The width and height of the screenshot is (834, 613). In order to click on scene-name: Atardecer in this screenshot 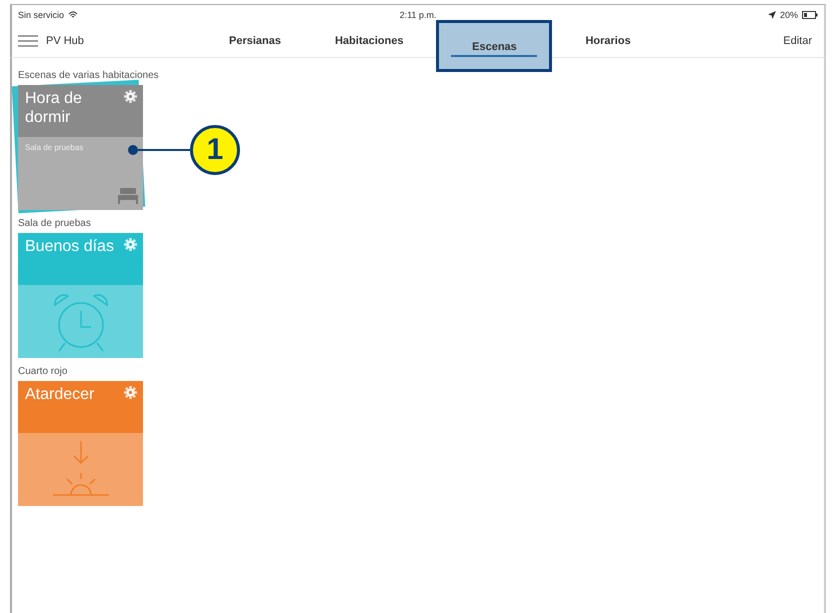, I will do `click(59, 394)`.